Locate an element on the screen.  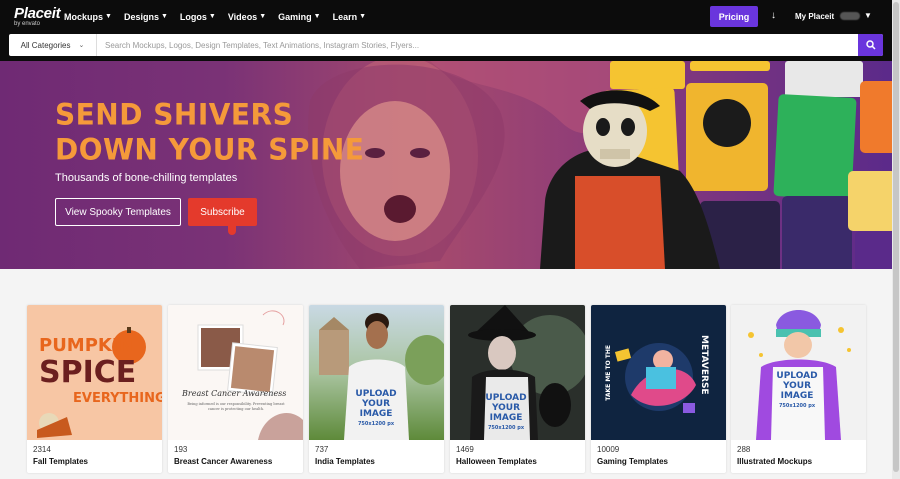
art-text: PUMPKIN is located at coordinates (86, 345).